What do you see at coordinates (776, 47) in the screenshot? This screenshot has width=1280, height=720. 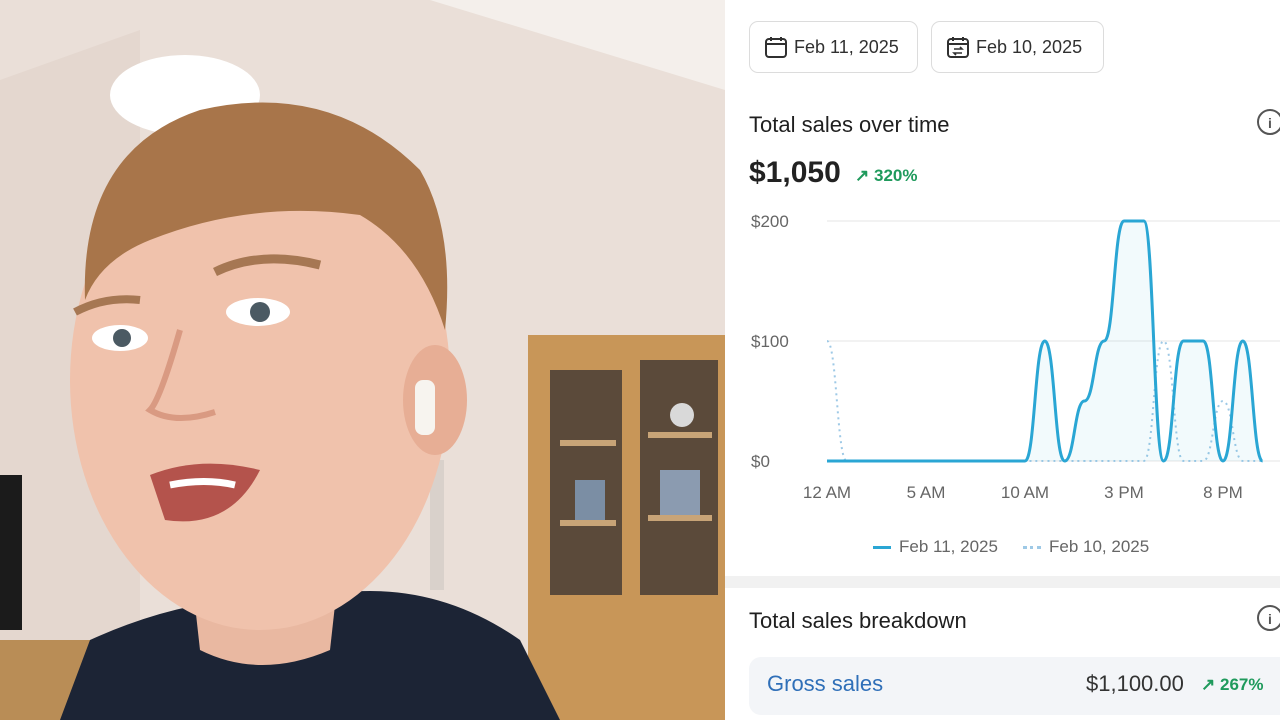 I see `calendar-icon` at bounding box center [776, 47].